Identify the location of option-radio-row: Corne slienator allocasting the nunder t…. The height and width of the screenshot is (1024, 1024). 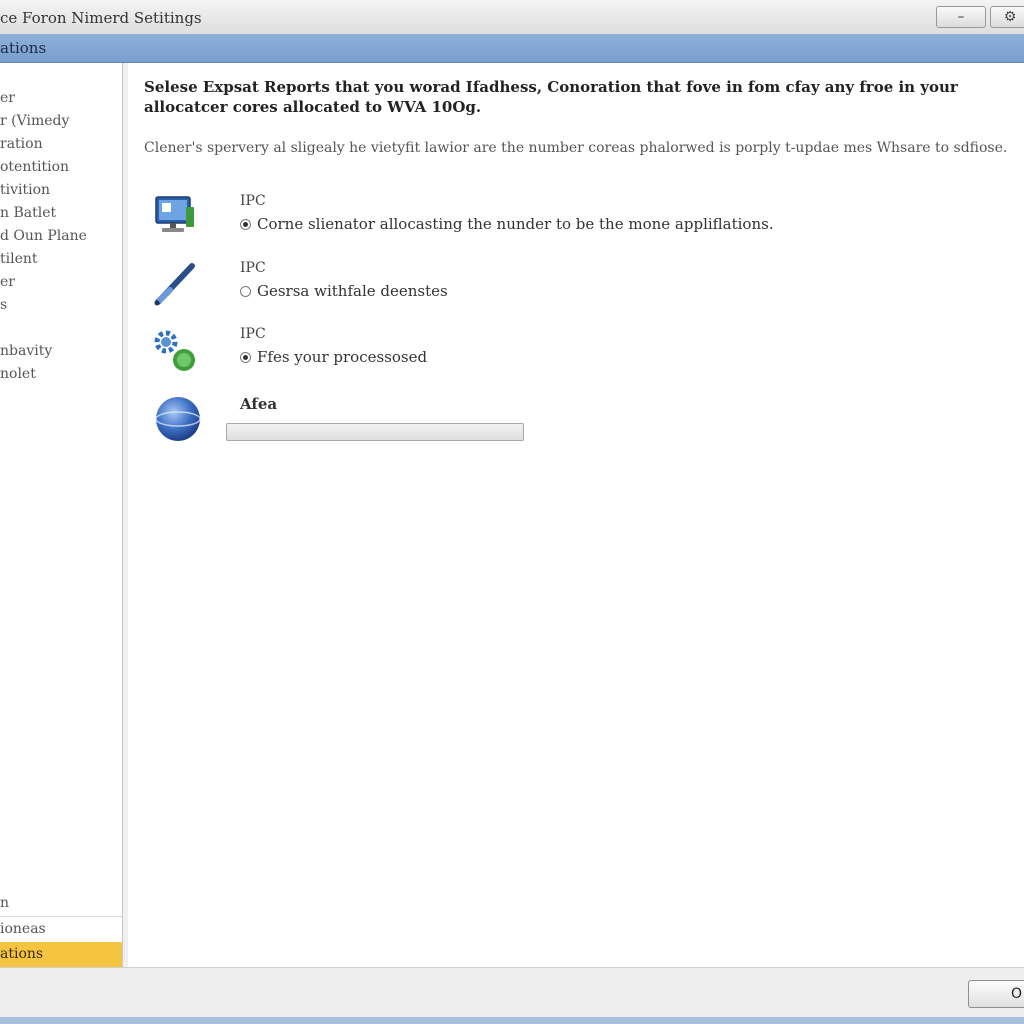
(507, 224).